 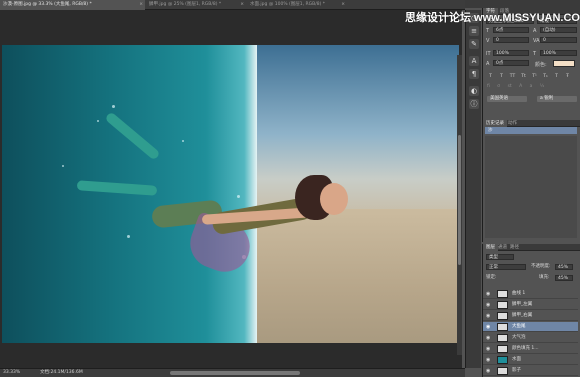 I want to click on layer-row: ◉ 大气泡, so click(x=530, y=338).